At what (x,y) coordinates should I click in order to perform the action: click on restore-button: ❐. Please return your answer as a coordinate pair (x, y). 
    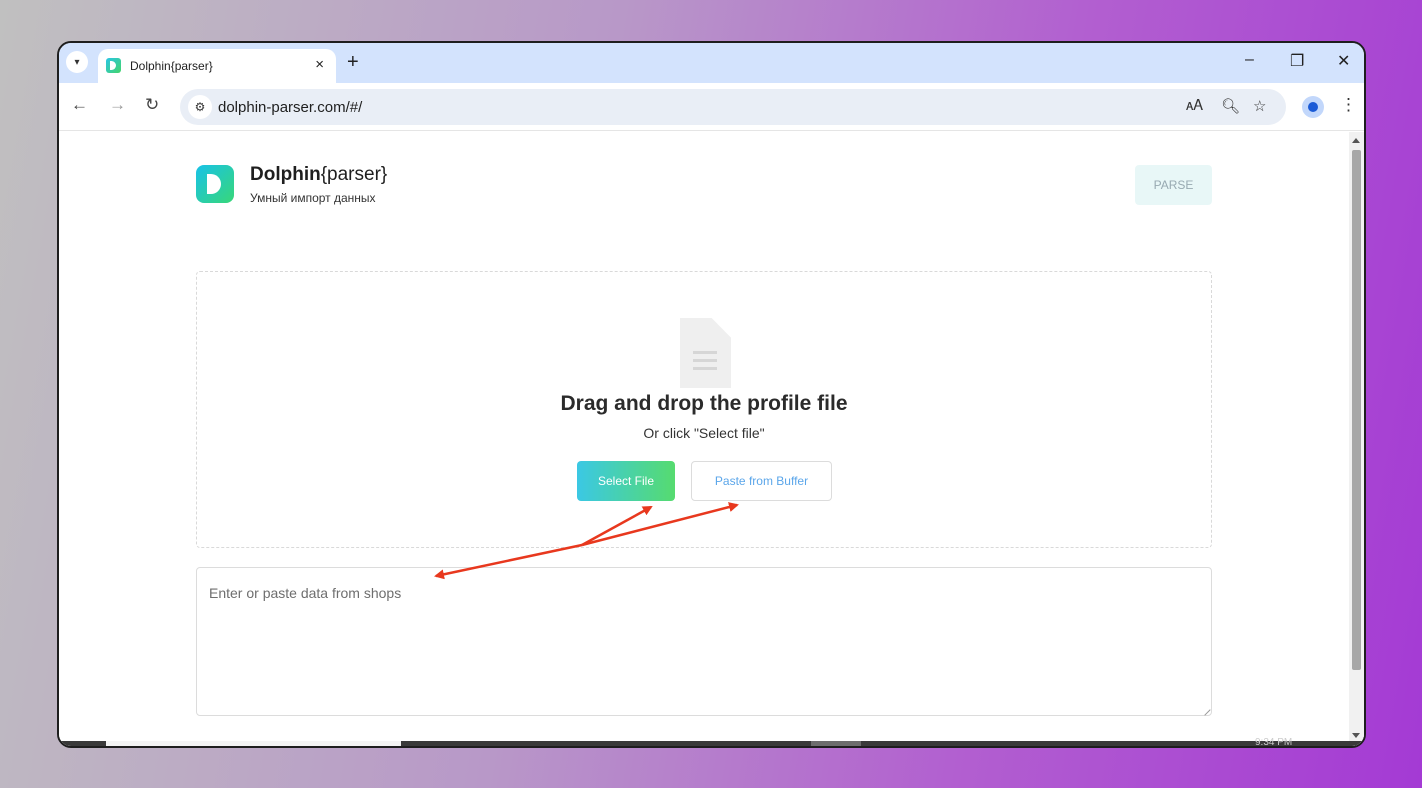
    Looking at the image, I should click on (1297, 61).